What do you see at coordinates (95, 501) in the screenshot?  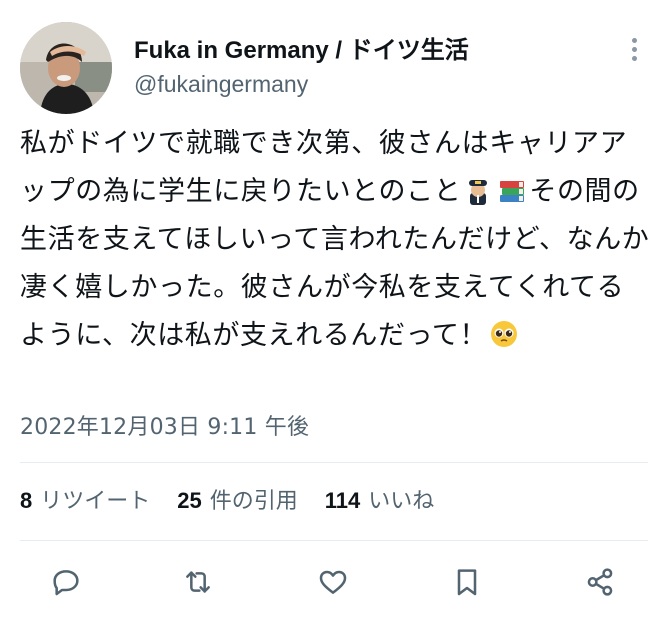 I see `retweets-label: リツイート` at bounding box center [95, 501].